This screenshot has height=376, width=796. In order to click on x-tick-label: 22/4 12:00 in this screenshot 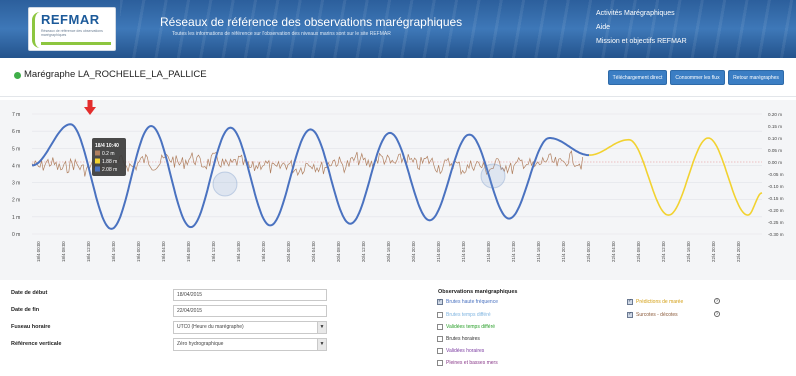, I will do `click(663, 251)`.